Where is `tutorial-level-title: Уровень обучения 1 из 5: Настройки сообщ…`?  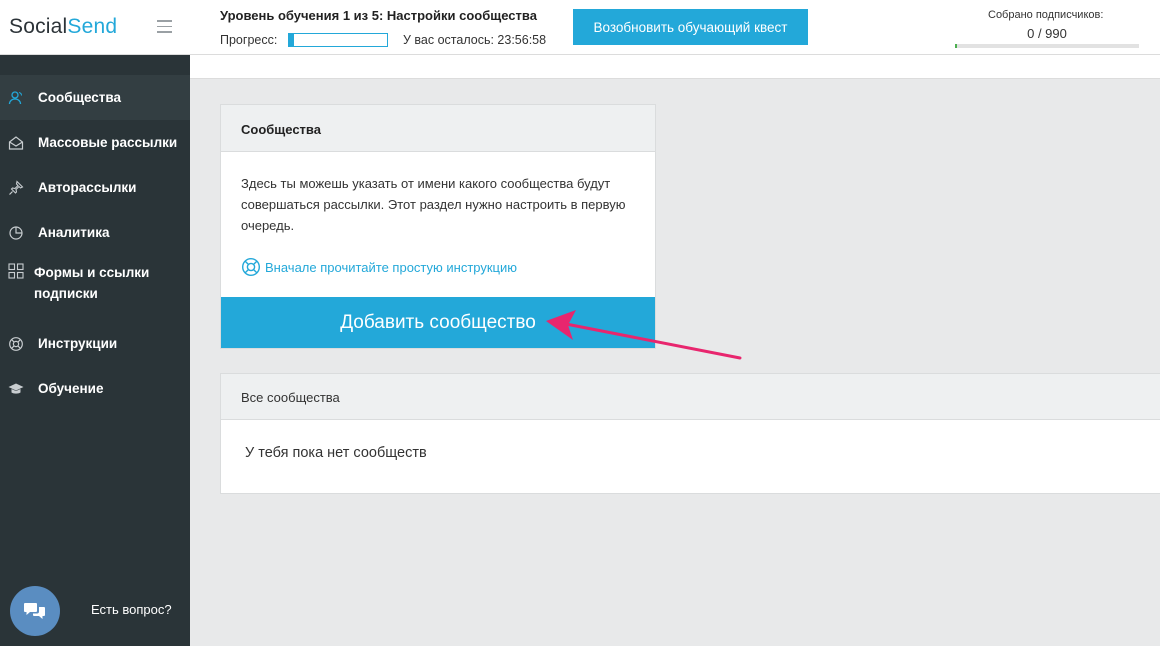 tutorial-level-title: Уровень обучения 1 из 5: Настройки сообщ… is located at coordinates (378, 15).